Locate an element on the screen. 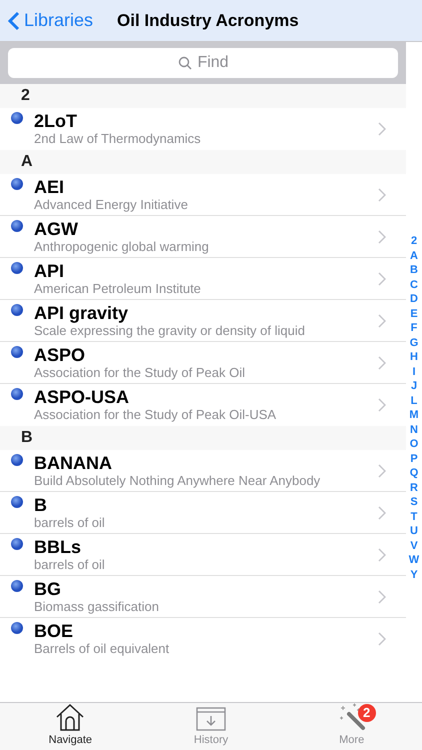 This screenshot has height=750, width=422. acronym-definition: American Petroleum Institute is located at coordinates (118, 288).